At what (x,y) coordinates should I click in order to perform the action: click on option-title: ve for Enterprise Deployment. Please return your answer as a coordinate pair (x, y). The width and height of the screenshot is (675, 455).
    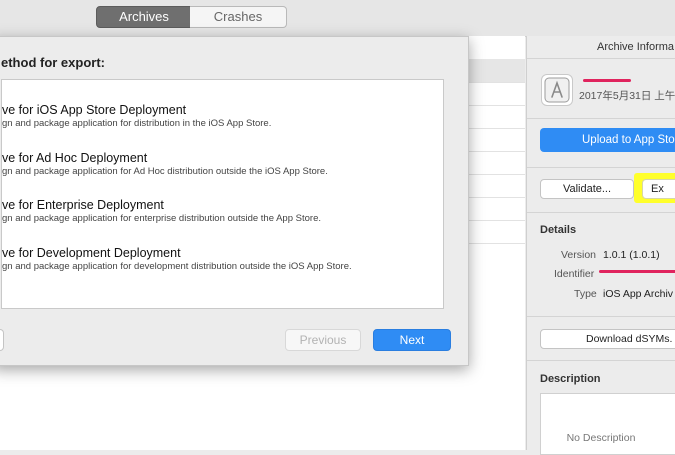
    Looking at the image, I should click on (83, 205).